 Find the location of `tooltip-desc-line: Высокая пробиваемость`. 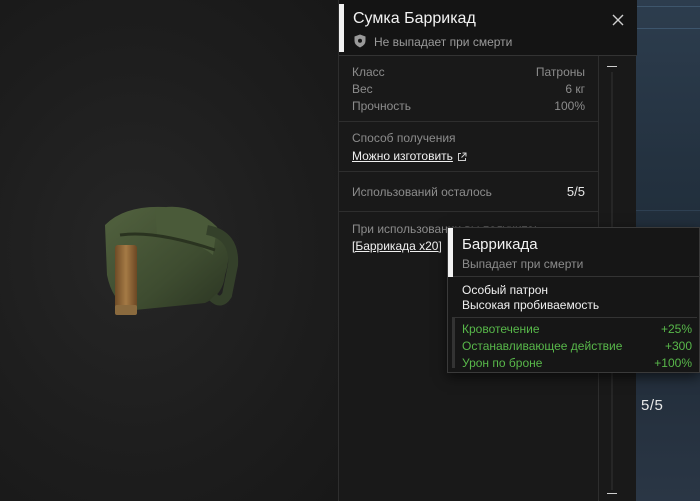

tooltip-desc-line: Высокая пробиваемость is located at coordinates (531, 305).